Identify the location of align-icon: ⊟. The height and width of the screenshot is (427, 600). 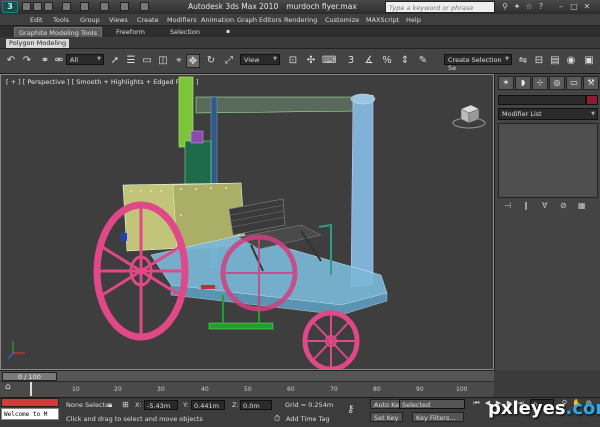
(539, 61).